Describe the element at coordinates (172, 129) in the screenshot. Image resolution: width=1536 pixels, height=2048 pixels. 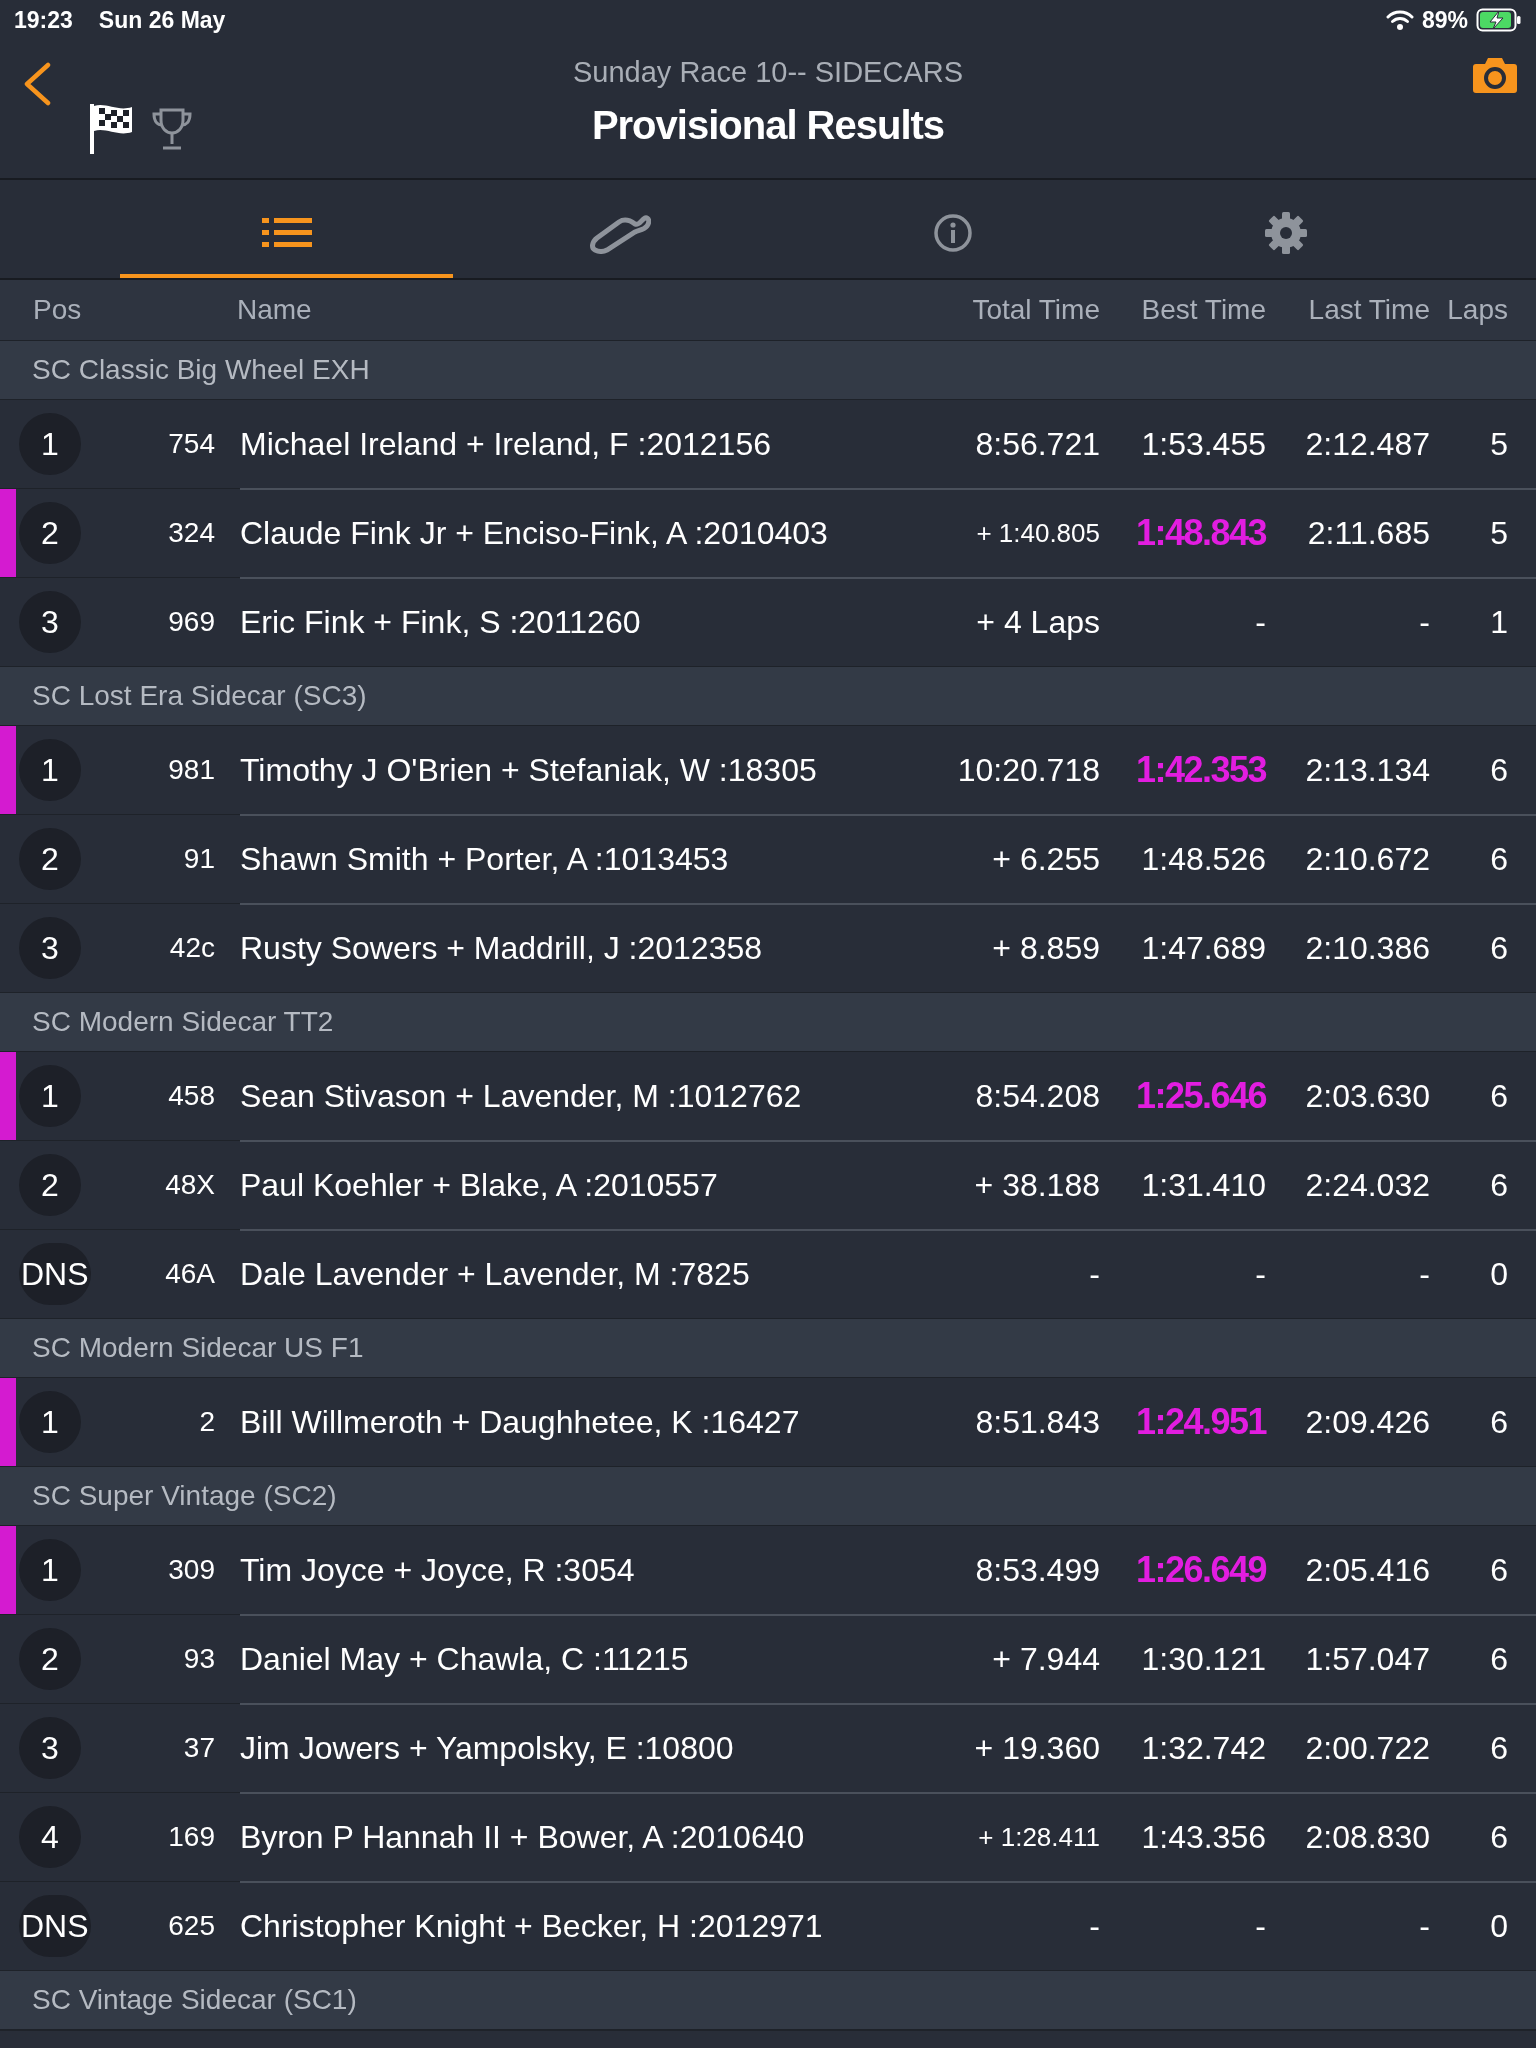
I see `trophy-icon` at that location.